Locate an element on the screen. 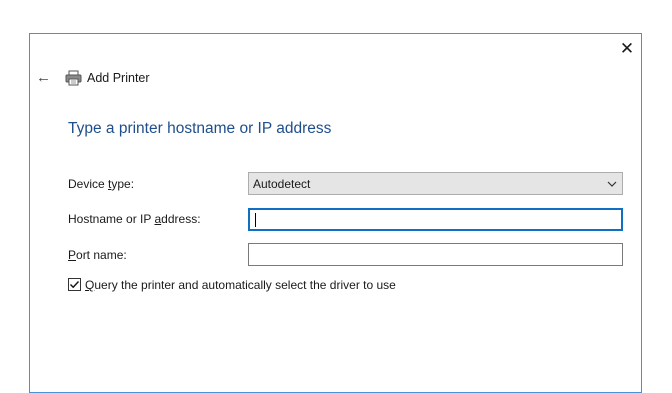  checkmark-icon is located at coordinates (75, 285).